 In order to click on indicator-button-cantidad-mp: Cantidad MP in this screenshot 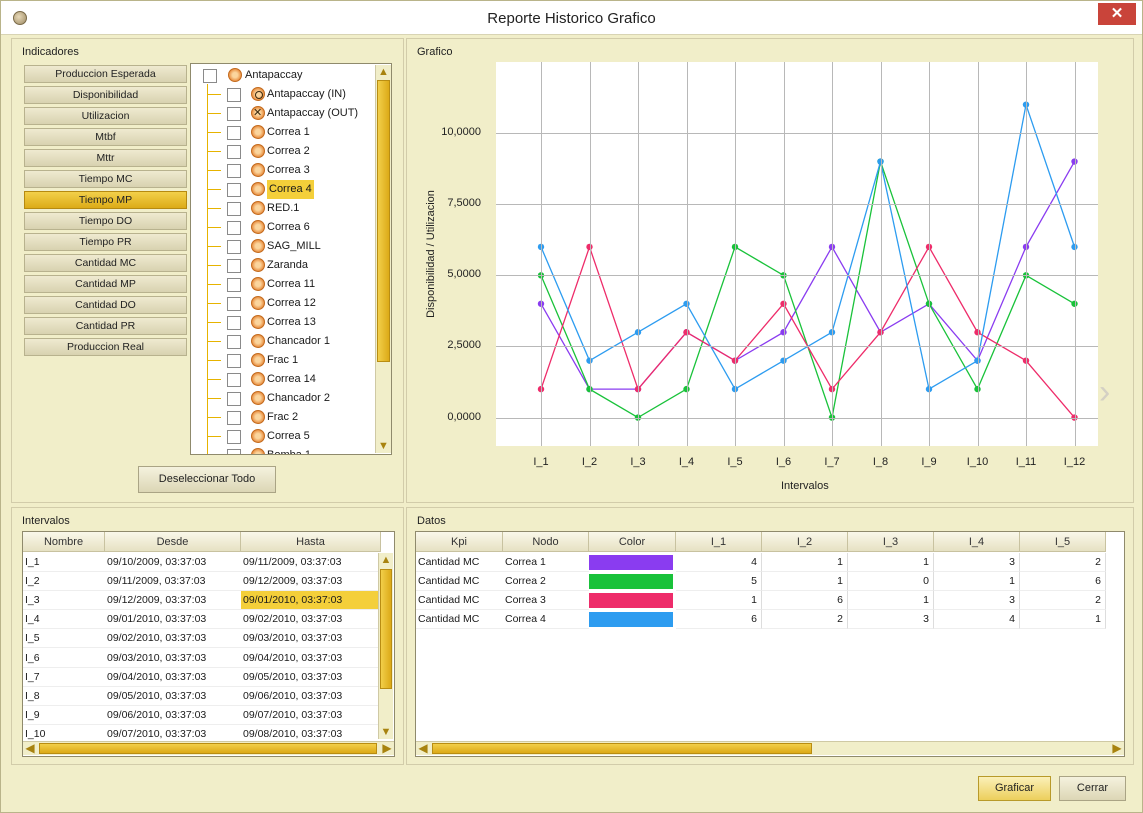, I will do `click(105, 284)`.